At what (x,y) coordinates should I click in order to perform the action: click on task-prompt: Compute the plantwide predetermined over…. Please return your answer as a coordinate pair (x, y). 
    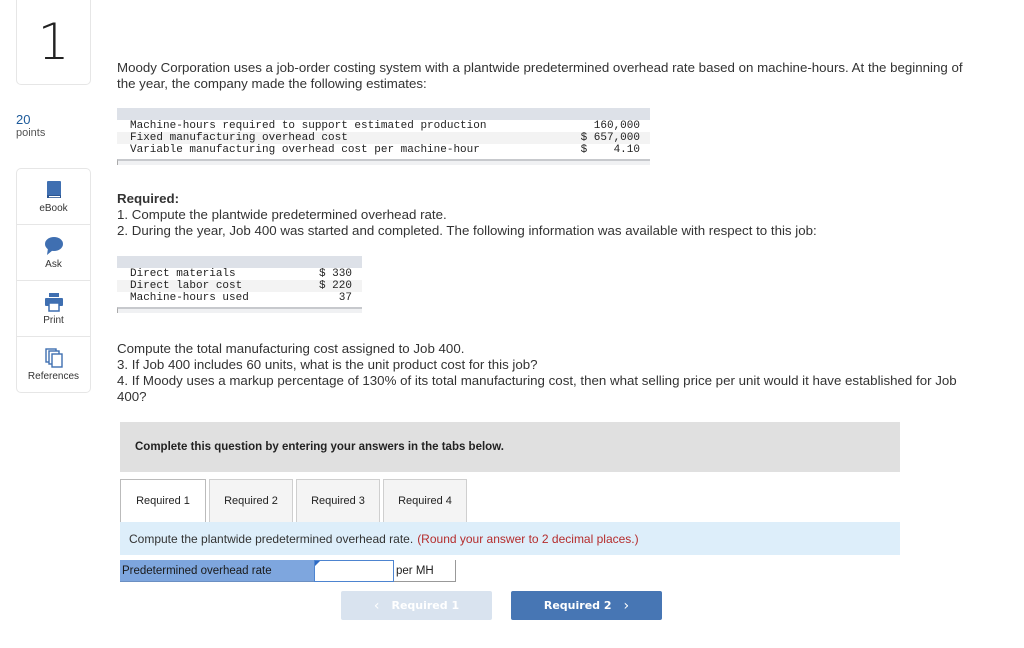
    Looking at the image, I should click on (510, 538).